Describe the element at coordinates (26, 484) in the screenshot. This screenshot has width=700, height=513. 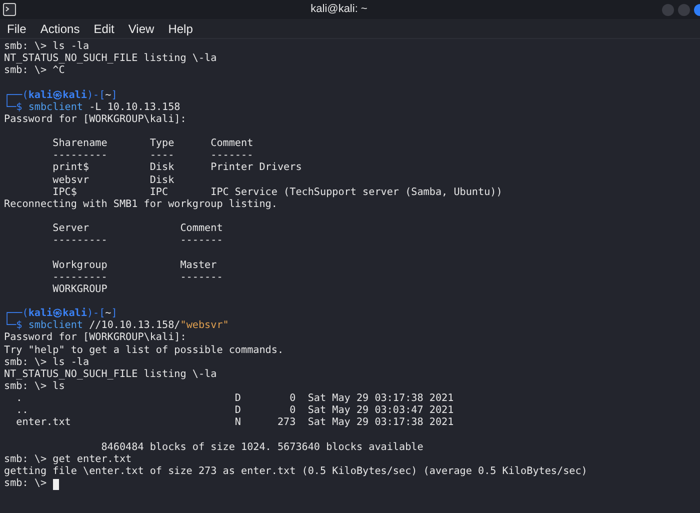
I see `terminal-text: smb: \>` at that location.